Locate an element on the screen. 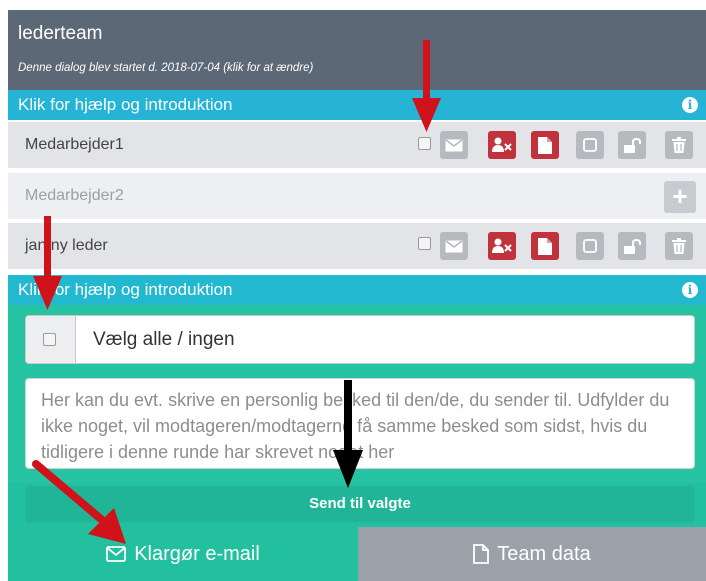 This screenshot has width=706, height=581. send-bar: Send til valgte is located at coordinates (357, 505).